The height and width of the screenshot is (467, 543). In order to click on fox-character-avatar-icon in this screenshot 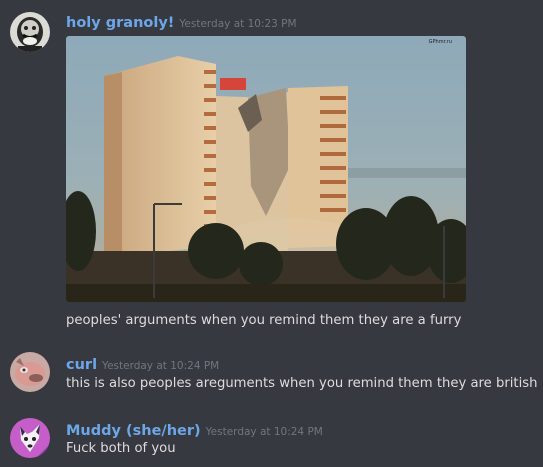, I will do `click(30, 438)`.